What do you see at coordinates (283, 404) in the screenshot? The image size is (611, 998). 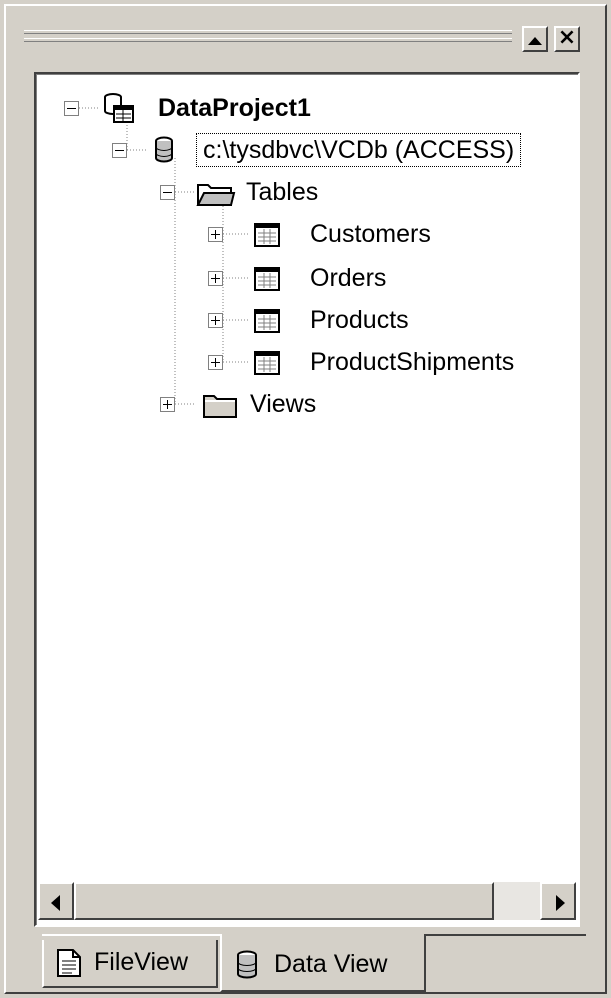 I see `tree-node-label: Views` at bounding box center [283, 404].